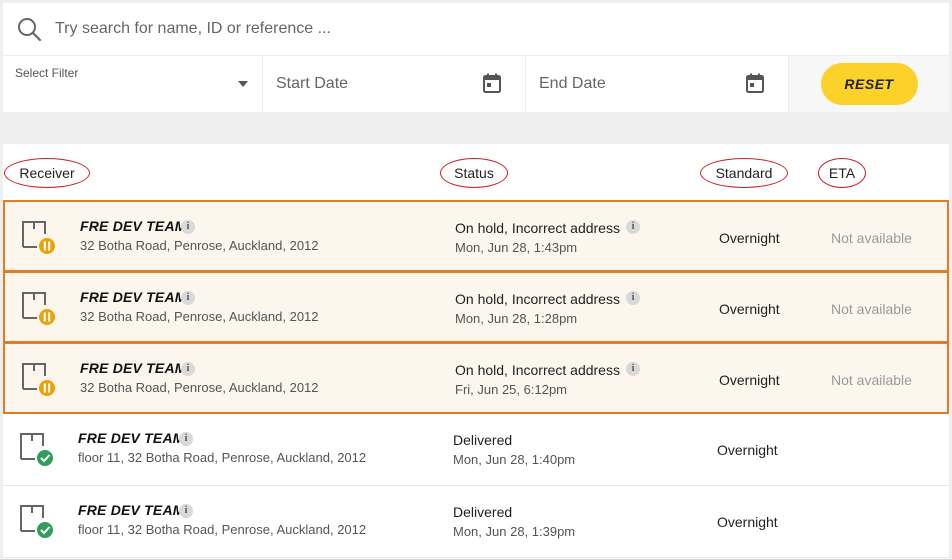  What do you see at coordinates (133, 84) in the screenshot?
I see `filter-select: Select Filter` at bounding box center [133, 84].